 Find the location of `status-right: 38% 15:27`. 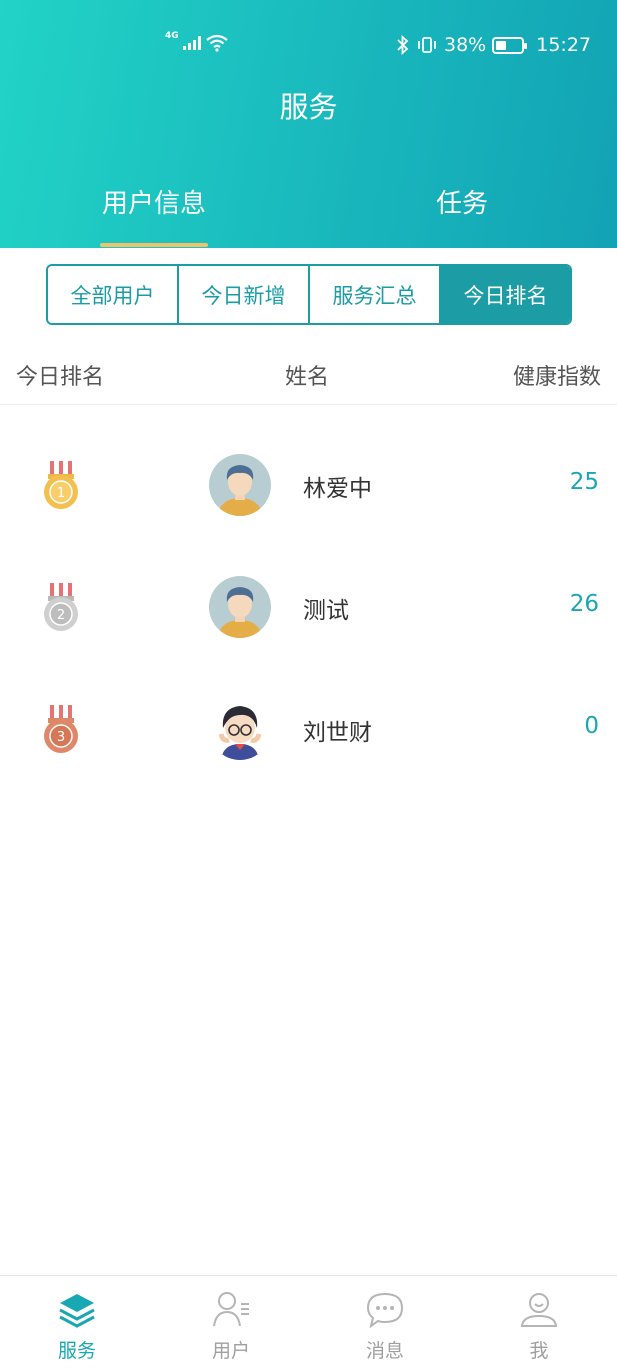

status-right: 38% 15:27 is located at coordinates (493, 45).